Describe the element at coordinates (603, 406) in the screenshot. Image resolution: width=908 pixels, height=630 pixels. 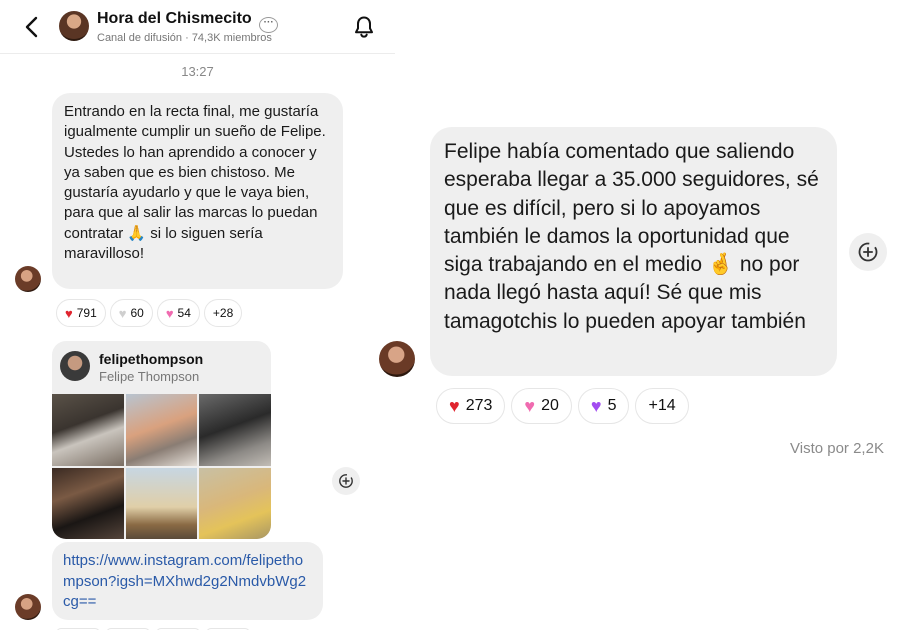
I see `reaction-heart-purple: ♥ 5` at that location.